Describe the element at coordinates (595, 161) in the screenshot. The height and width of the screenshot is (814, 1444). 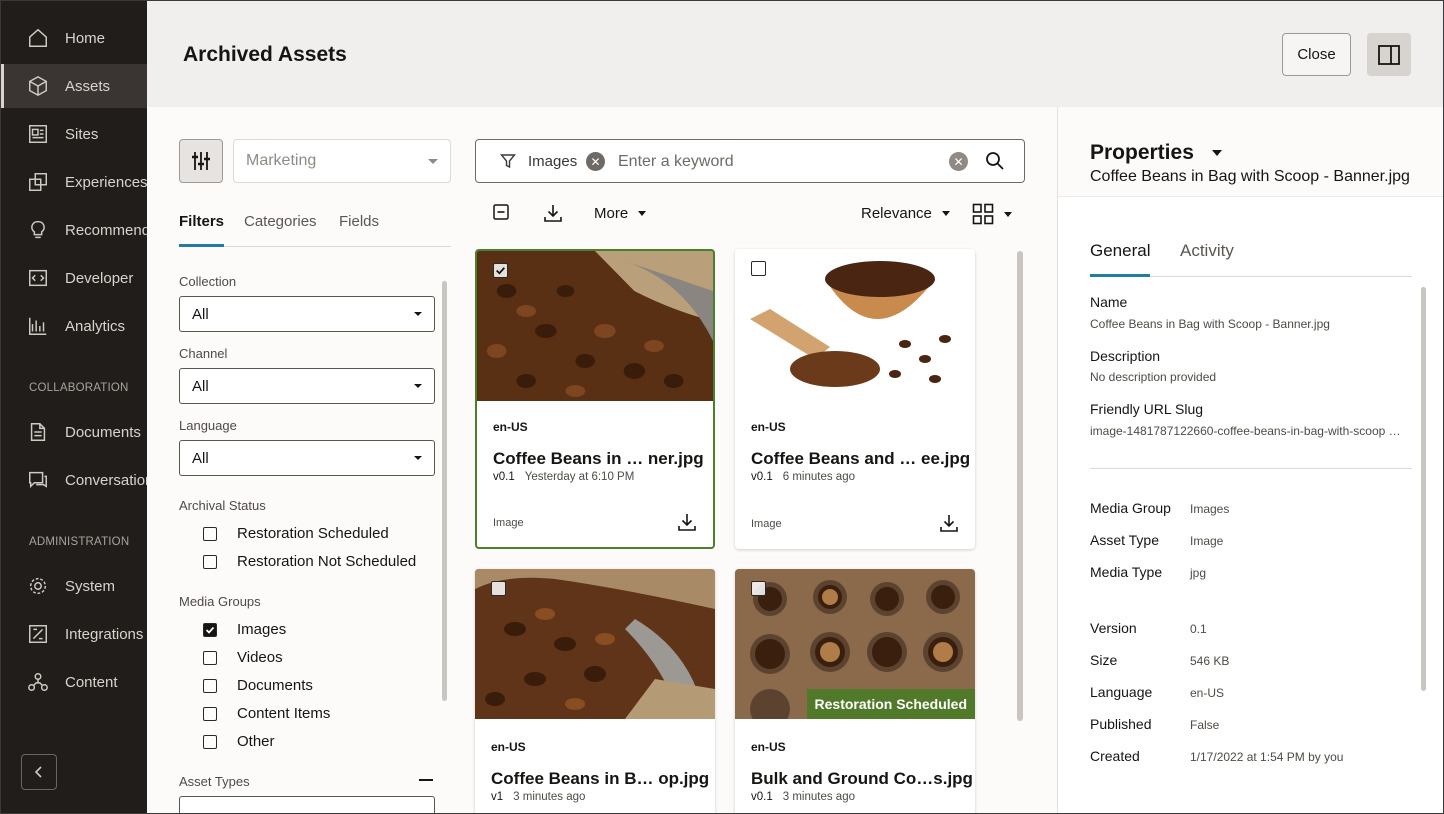
I see `remove-chip-button: ✕` at that location.